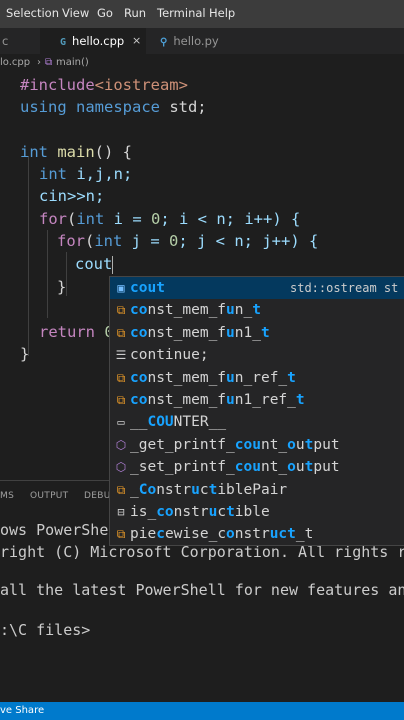 This screenshot has width=404, height=720. I want to click on code-token: i =, so click(128, 219).